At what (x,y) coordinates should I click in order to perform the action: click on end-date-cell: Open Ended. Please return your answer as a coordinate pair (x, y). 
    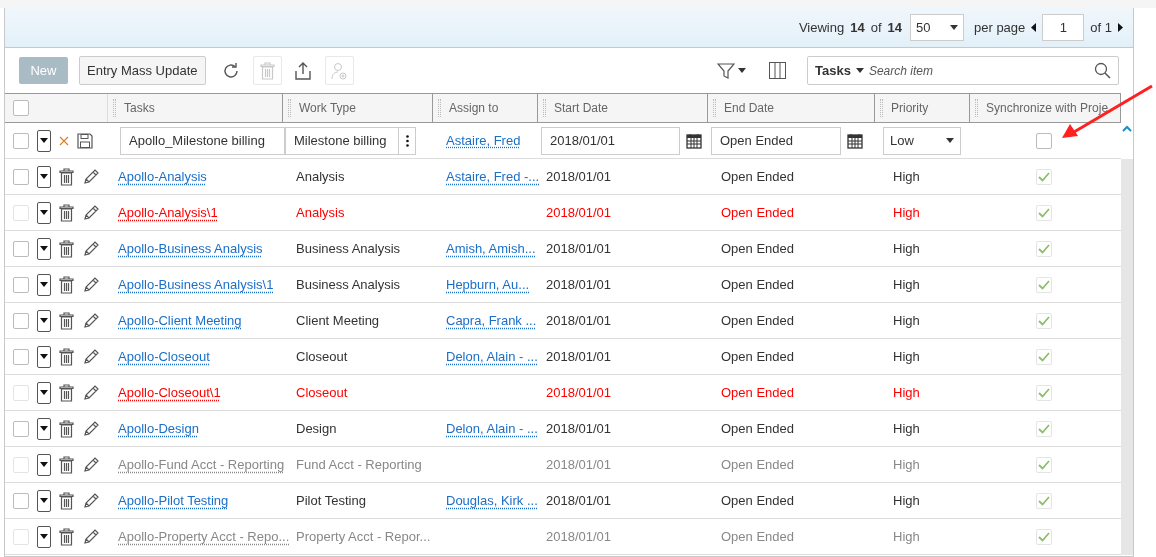
    Looking at the image, I should click on (757, 320).